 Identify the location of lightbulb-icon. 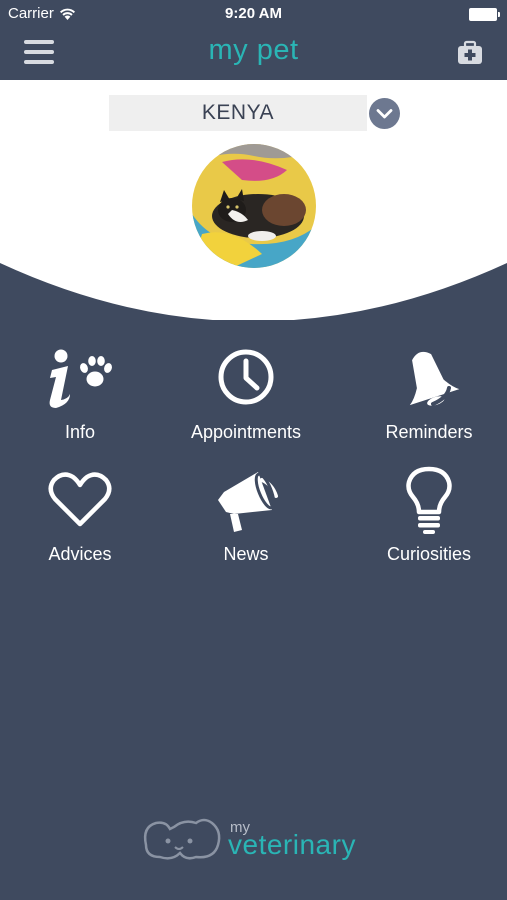
(429, 502).